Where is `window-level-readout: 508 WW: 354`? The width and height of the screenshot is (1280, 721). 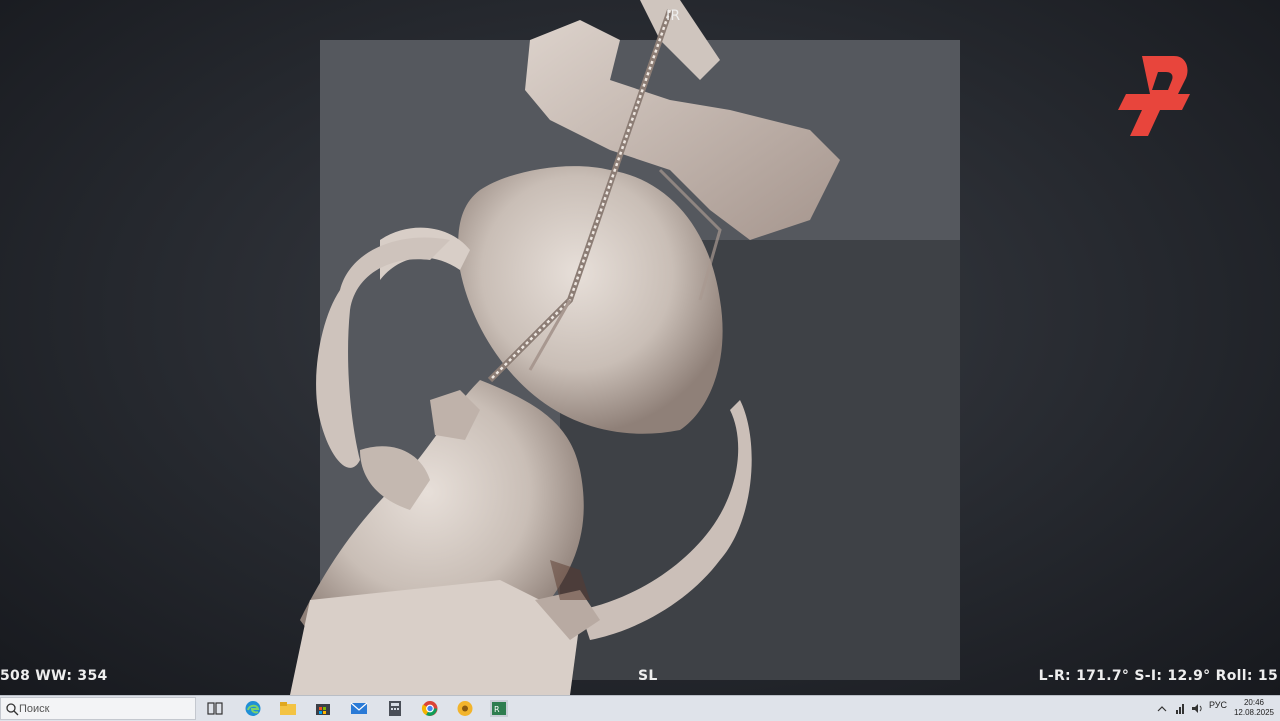 window-level-readout: 508 WW: 354 is located at coordinates (54, 676).